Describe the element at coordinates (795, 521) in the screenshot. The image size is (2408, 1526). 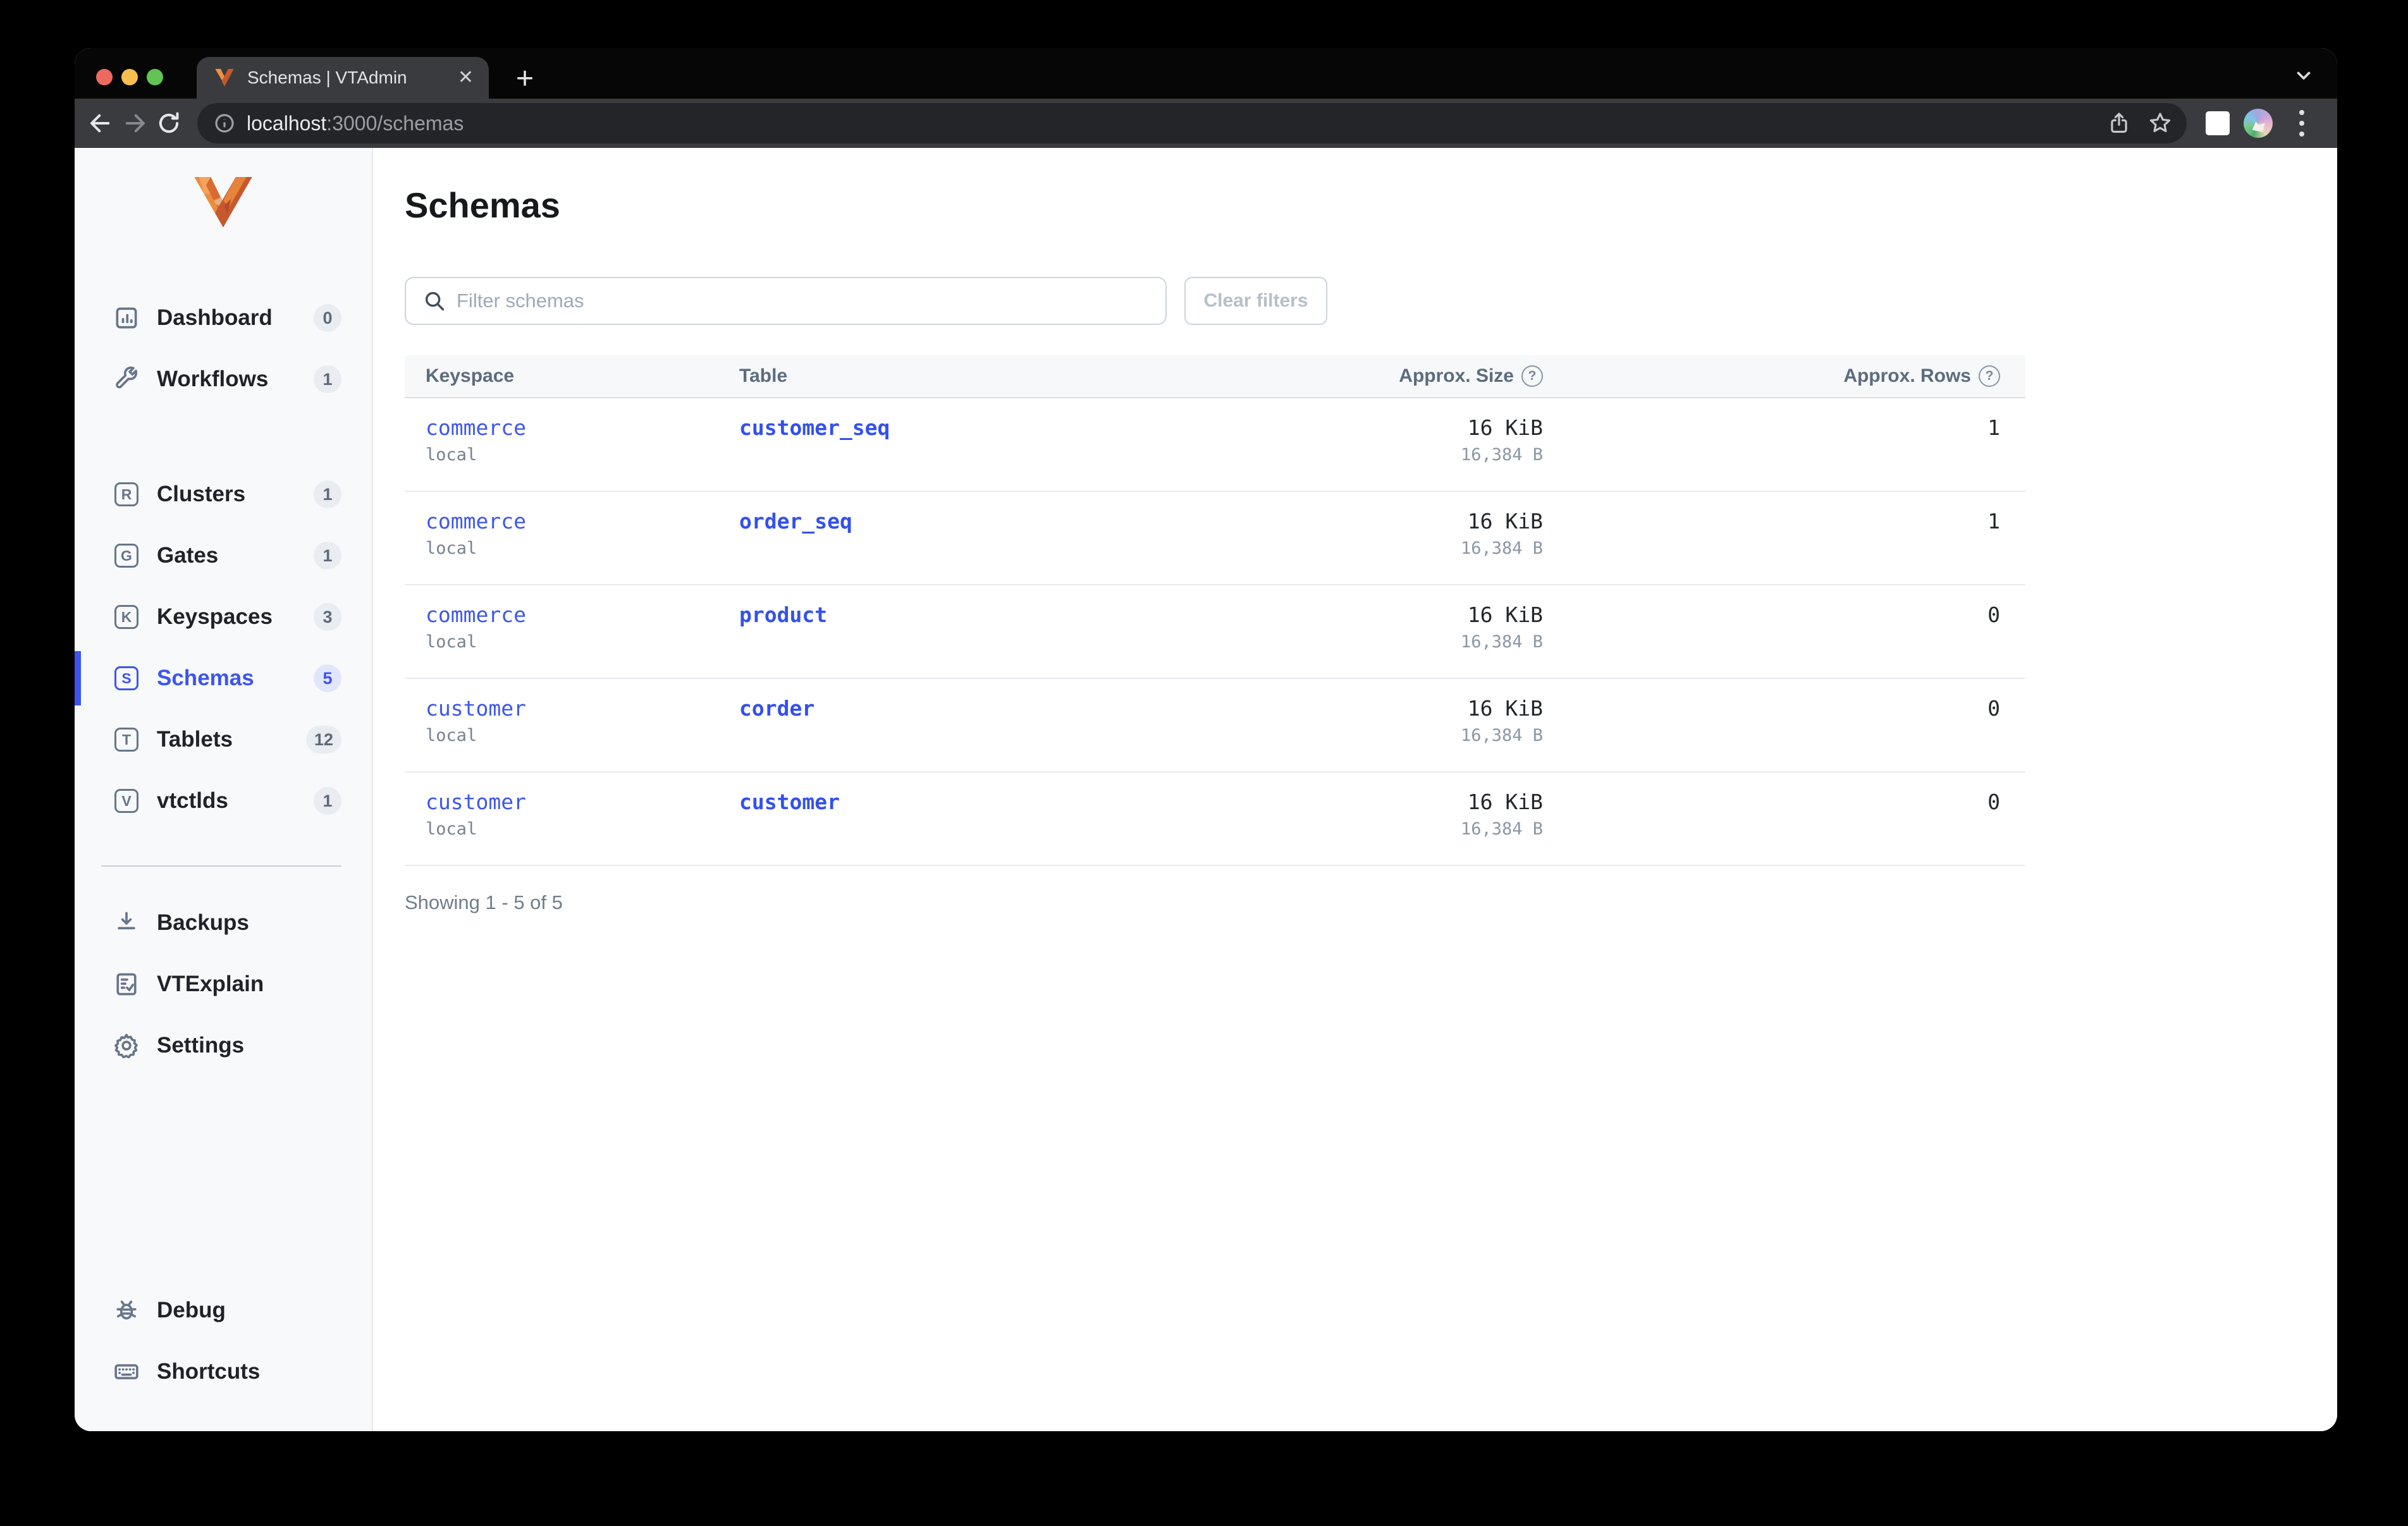
I see `table-link: order_seq` at that location.